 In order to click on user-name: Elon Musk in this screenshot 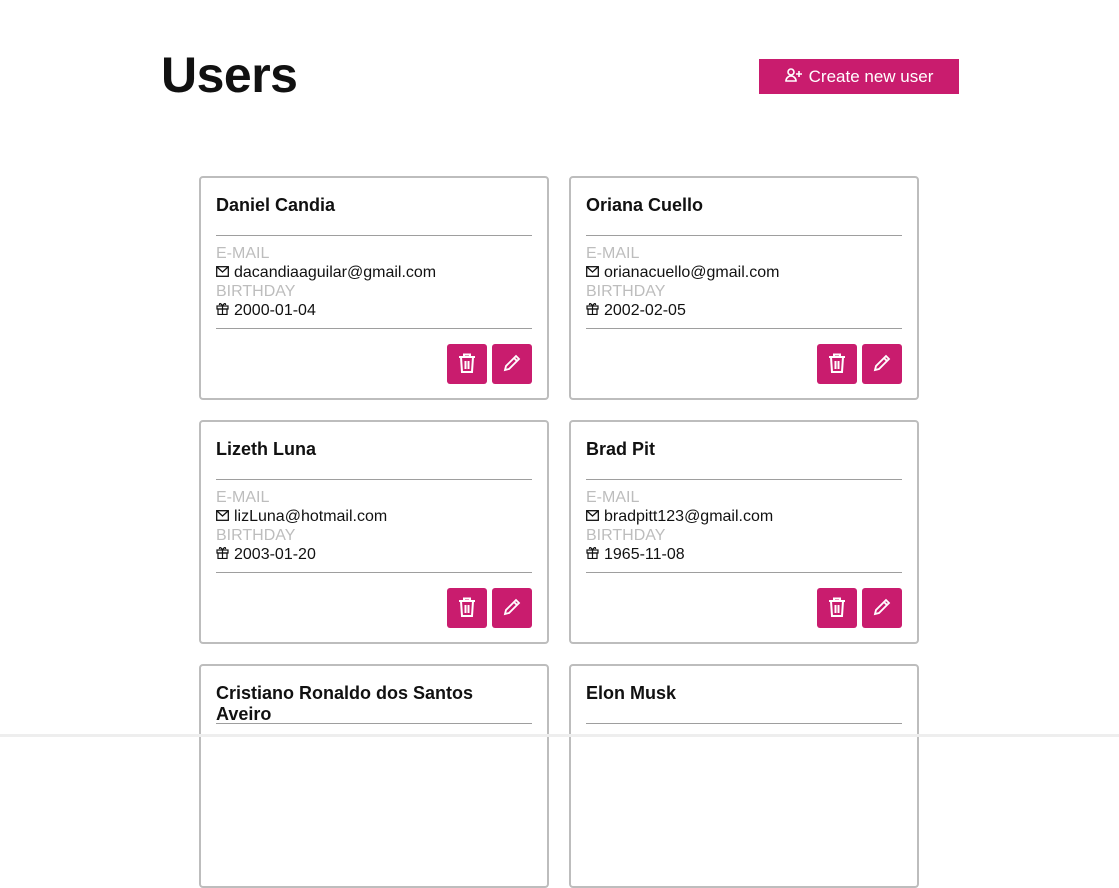, I will do `click(631, 693)`.